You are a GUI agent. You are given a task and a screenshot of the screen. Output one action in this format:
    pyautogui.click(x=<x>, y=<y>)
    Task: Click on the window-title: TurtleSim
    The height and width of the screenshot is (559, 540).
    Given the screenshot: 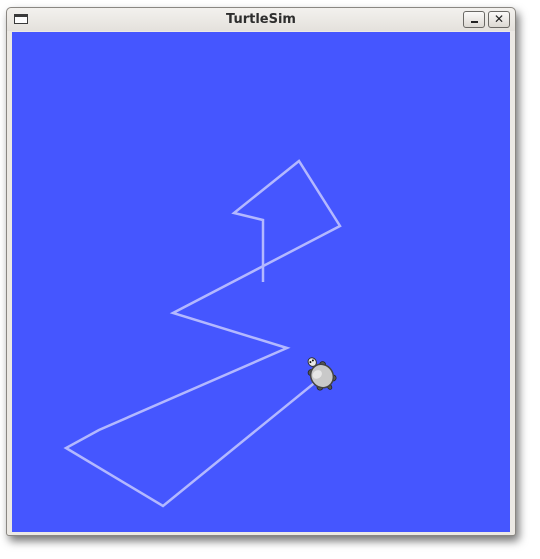 What is the action you would take?
    pyautogui.click(x=261, y=19)
    